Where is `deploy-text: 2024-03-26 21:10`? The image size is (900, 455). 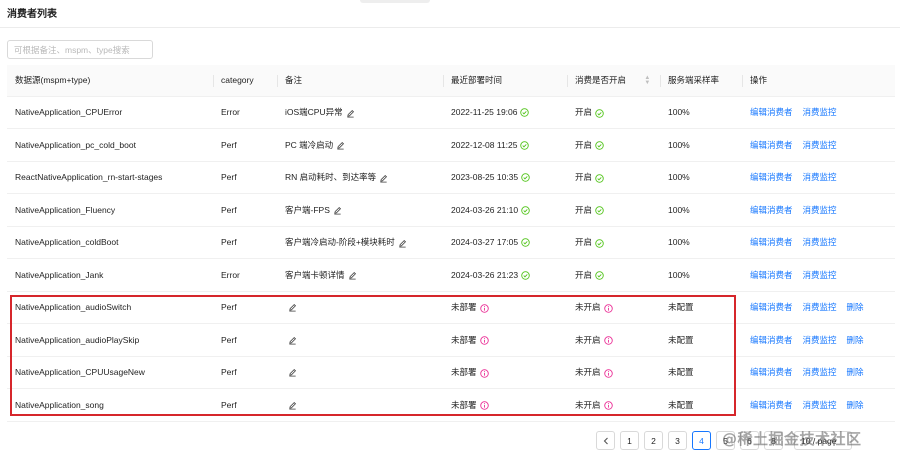 deploy-text: 2024-03-26 21:10 is located at coordinates (485, 209).